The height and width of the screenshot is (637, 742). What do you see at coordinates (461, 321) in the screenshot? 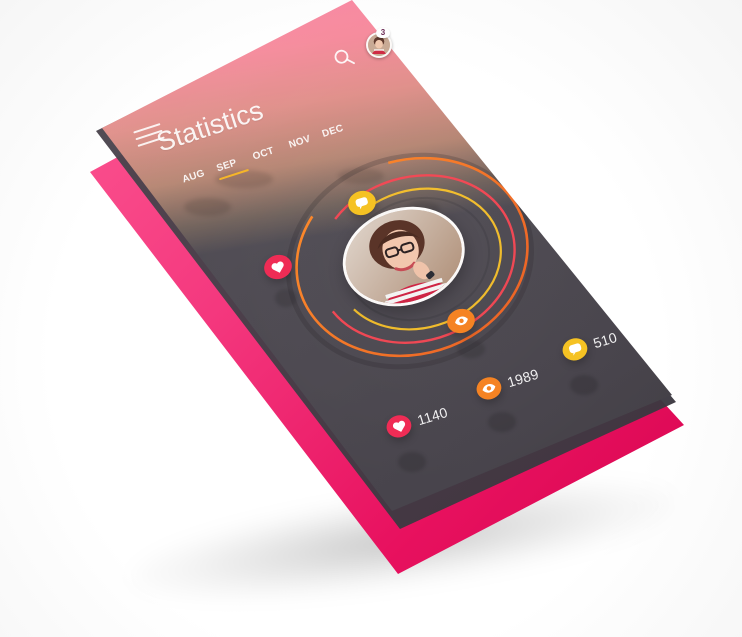
I see `eye-icon` at bounding box center [461, 321].